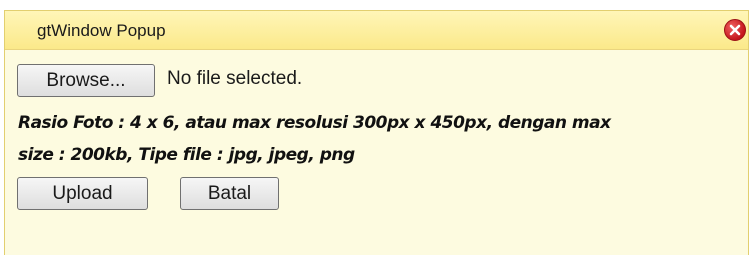 Image resolution: width=752 pixels, height=255 pixels. I want to click on info-line: size : 200kb, Tipe file : jpg, jpeg, png, so click(186, 155).